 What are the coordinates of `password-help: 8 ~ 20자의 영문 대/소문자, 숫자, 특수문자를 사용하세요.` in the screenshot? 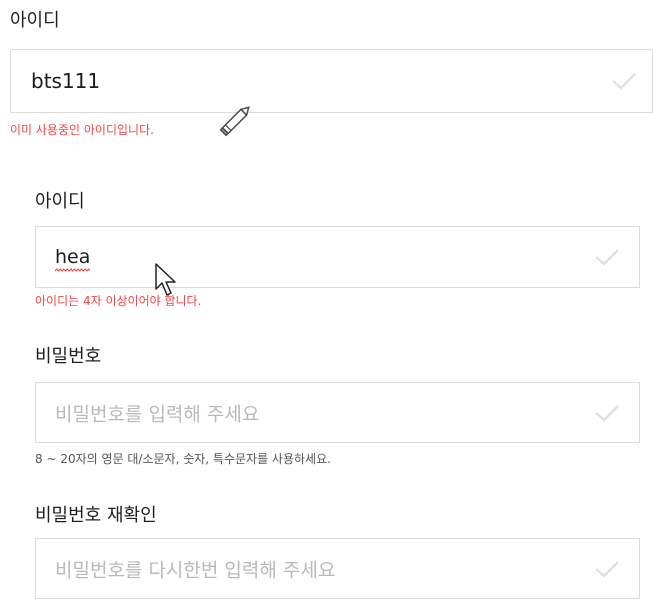 It's located at (183, 459).